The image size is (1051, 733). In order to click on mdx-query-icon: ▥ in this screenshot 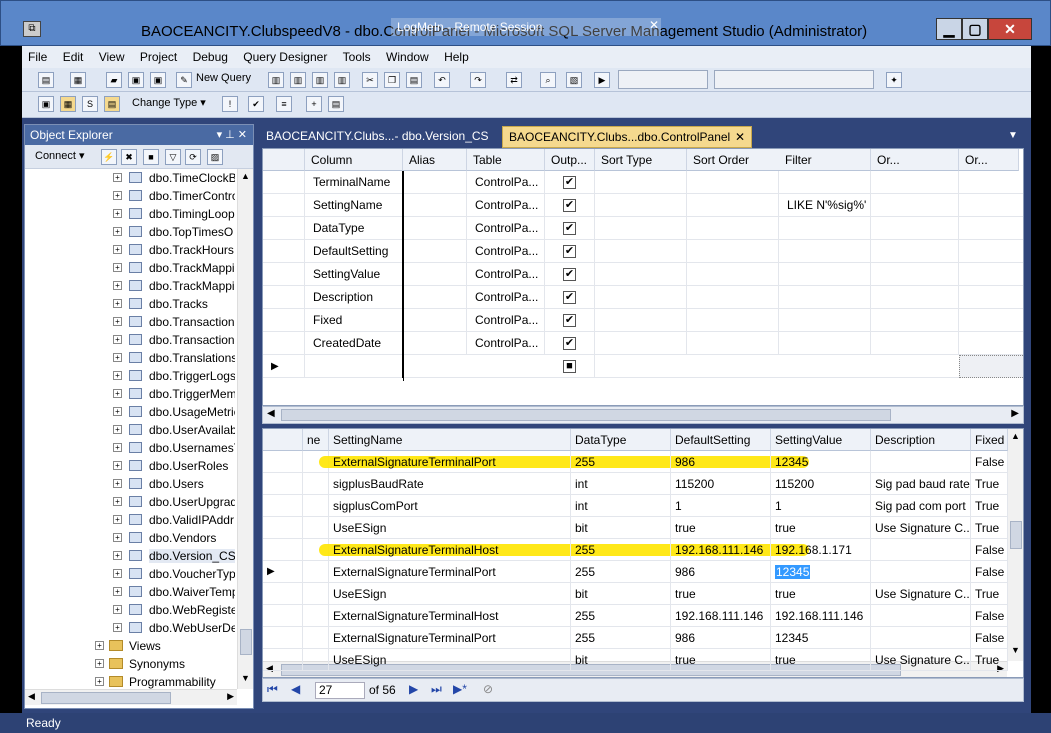, I will do `click(320, 80)`.